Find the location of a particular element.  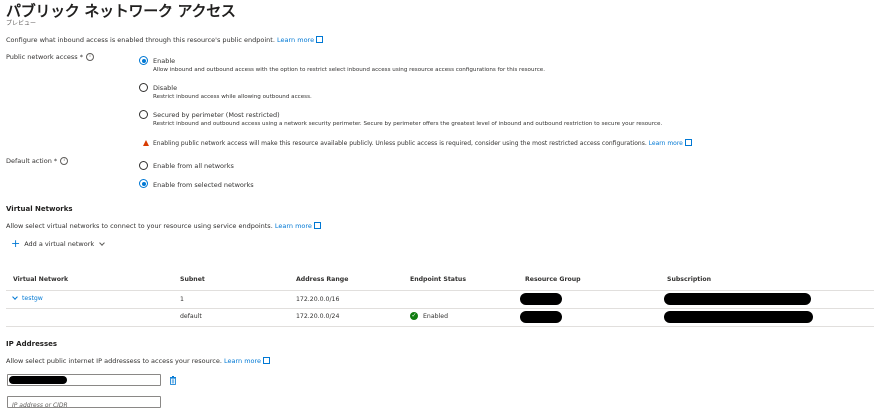

option-all-networks-label: Enable from all networks is located at coordinates (193, 166).